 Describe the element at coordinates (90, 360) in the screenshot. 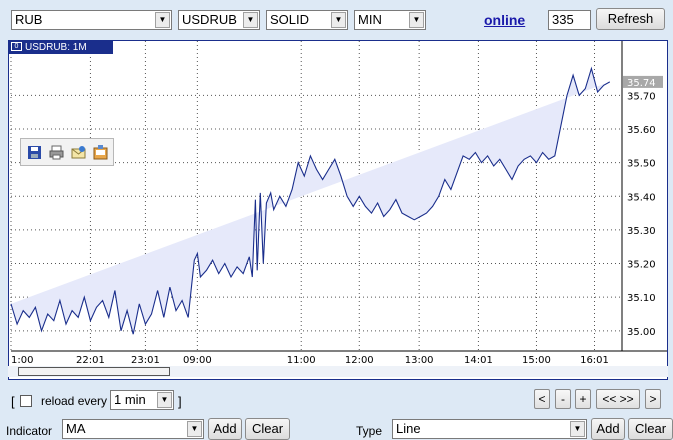

I see `x-tick-label: 22:01` at that location.